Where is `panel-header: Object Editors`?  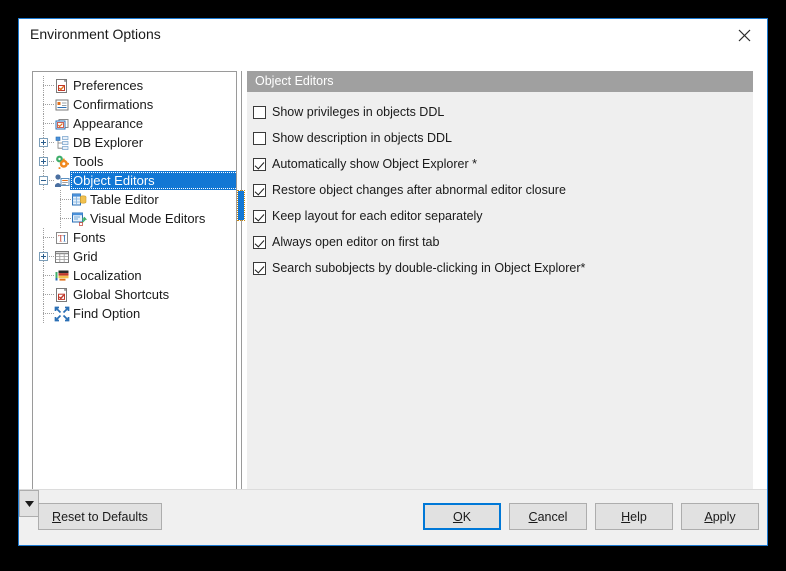
panel-header: Object Editors is located at coordinates (500, 81).